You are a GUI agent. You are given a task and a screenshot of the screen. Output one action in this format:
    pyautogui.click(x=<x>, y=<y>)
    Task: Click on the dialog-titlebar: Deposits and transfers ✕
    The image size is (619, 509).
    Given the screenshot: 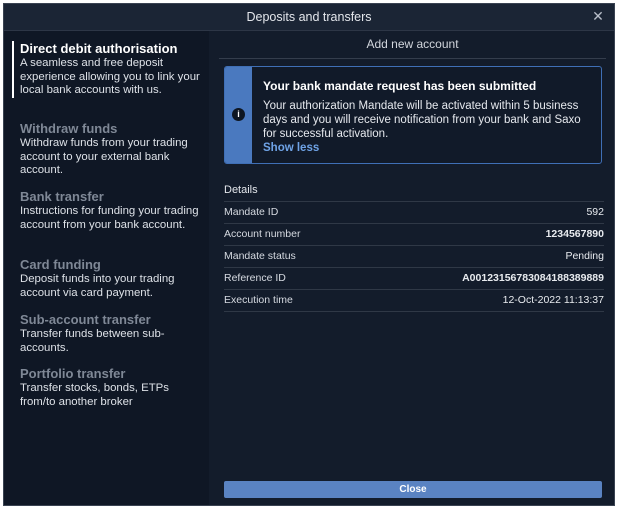 What is the action you would take?
    pyautogui.click(x=309, y=17)
    